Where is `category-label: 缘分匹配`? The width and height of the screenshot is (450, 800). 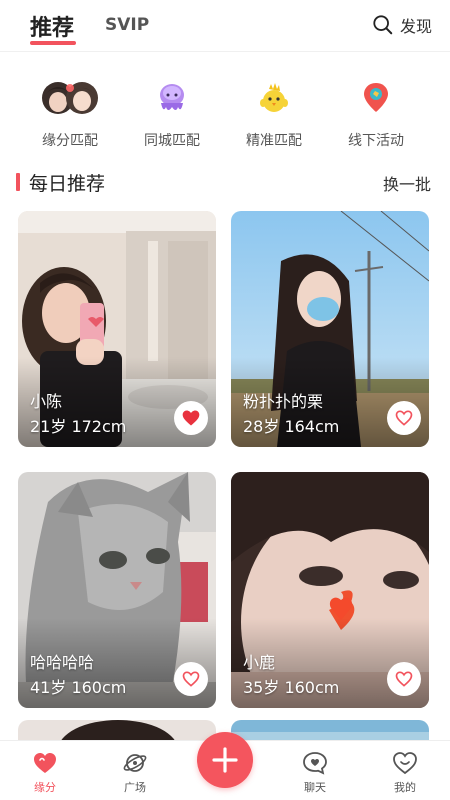
category-label: 缘分匹配 is located at coordinates (70, 141).